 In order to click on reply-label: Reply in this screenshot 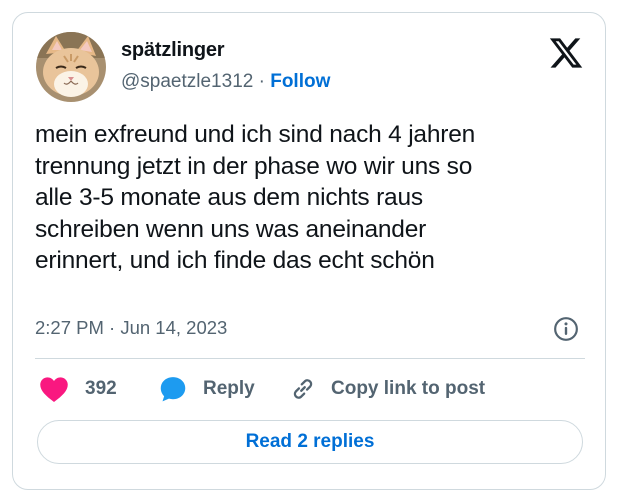, I will do `click(229, 388)`.